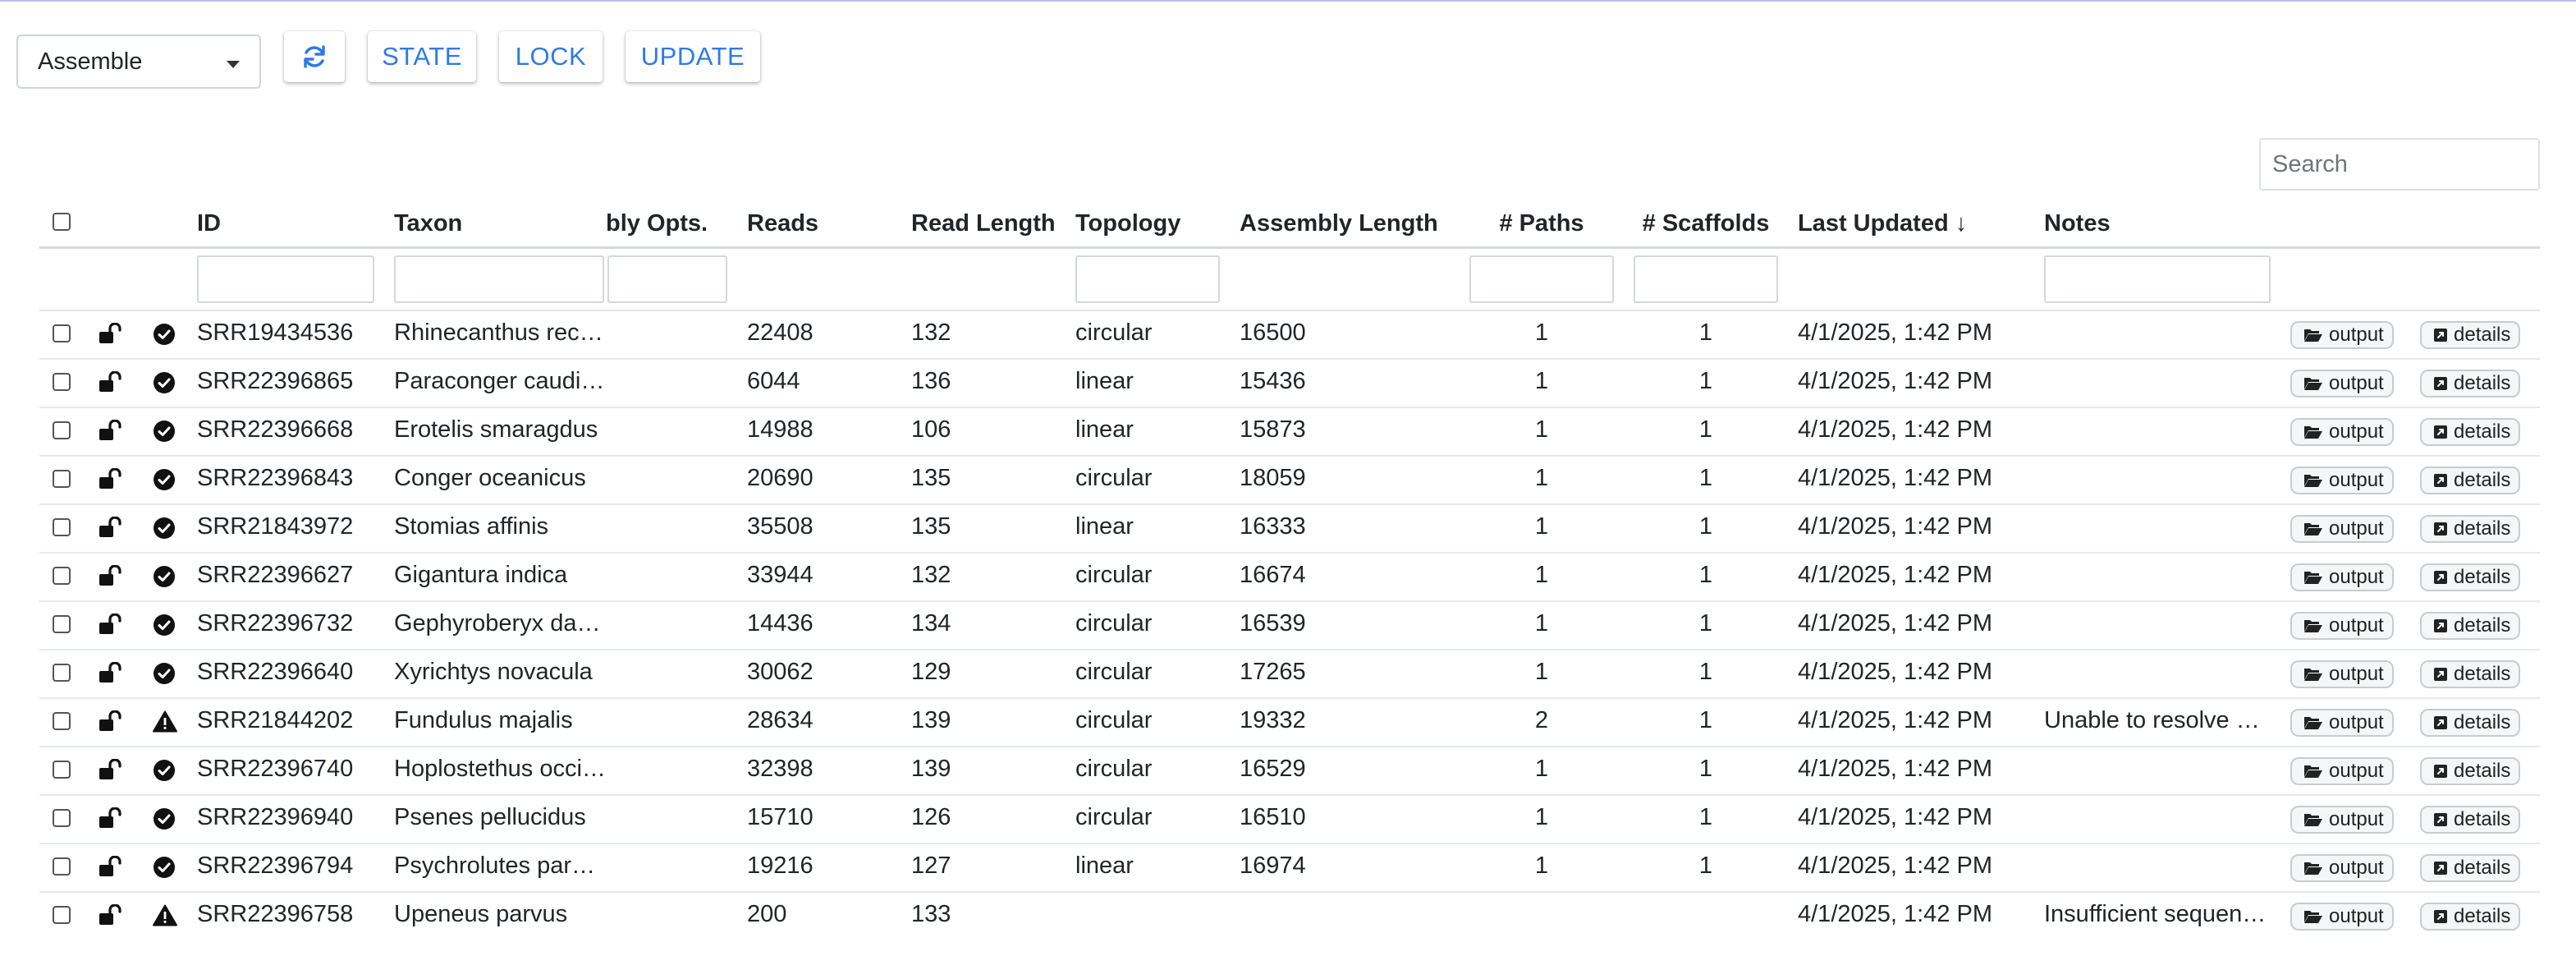  What do you see at coordinates (499, 279) in the screenshot?
I see `filter-input-taxon` at bounding box center [499, 279].